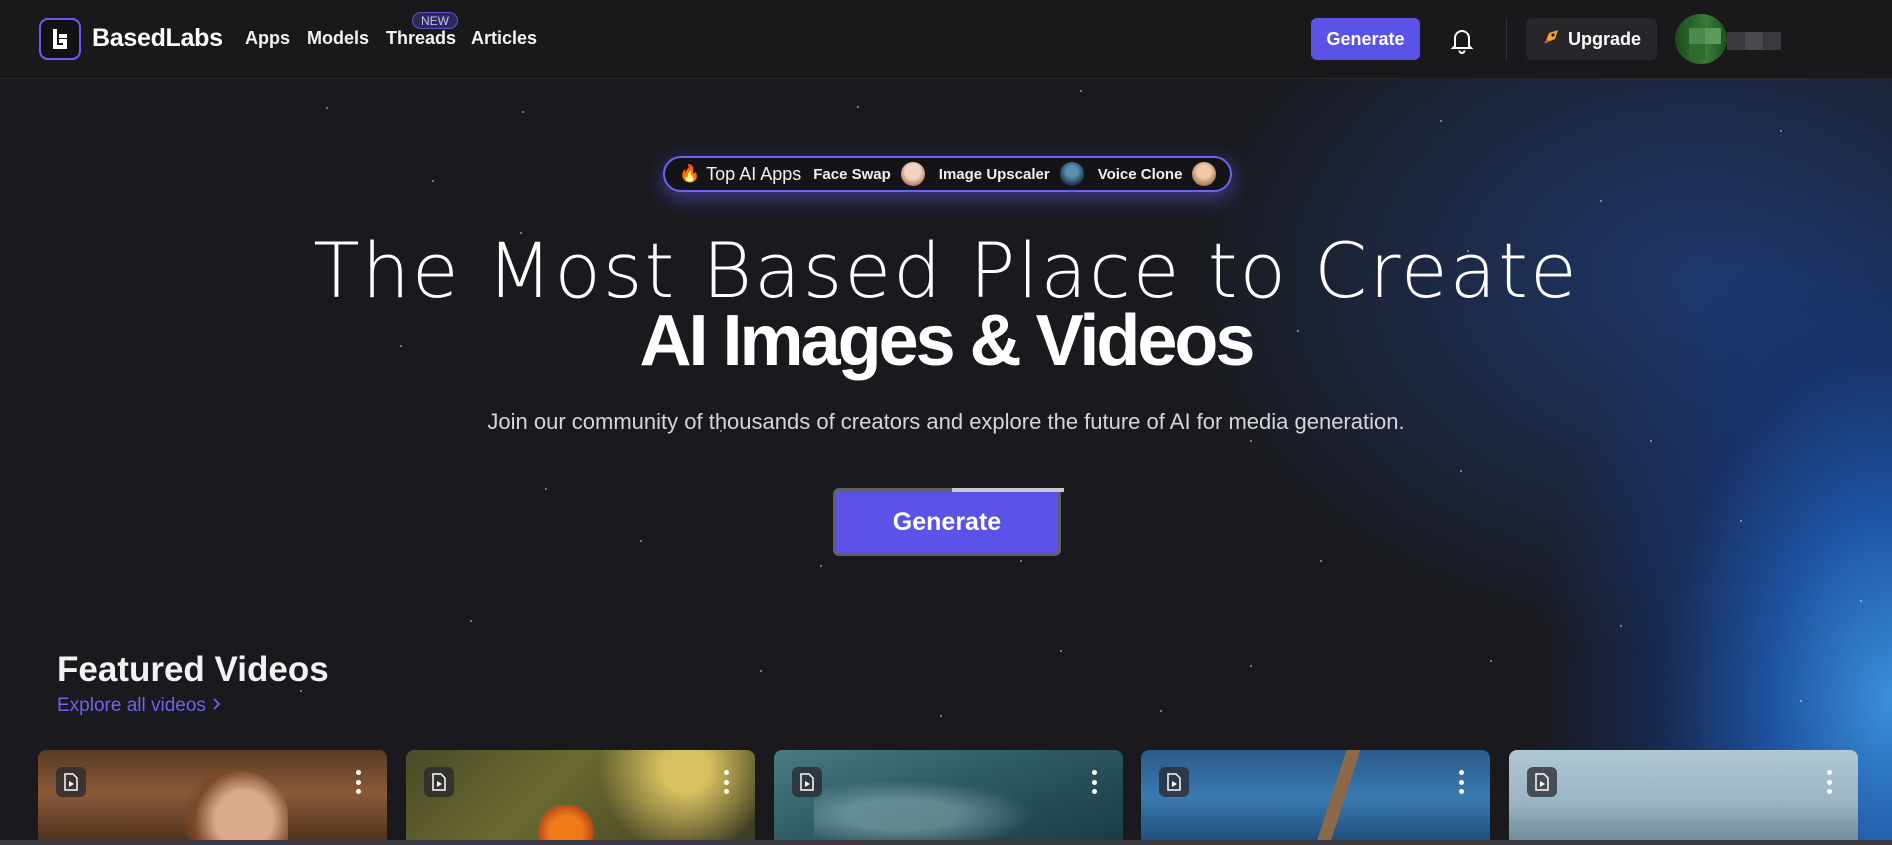  What do you see at coordinates (421, 38) in the screenshot?
I see `nav-threads: Threads` at bounding box center [421, 38].